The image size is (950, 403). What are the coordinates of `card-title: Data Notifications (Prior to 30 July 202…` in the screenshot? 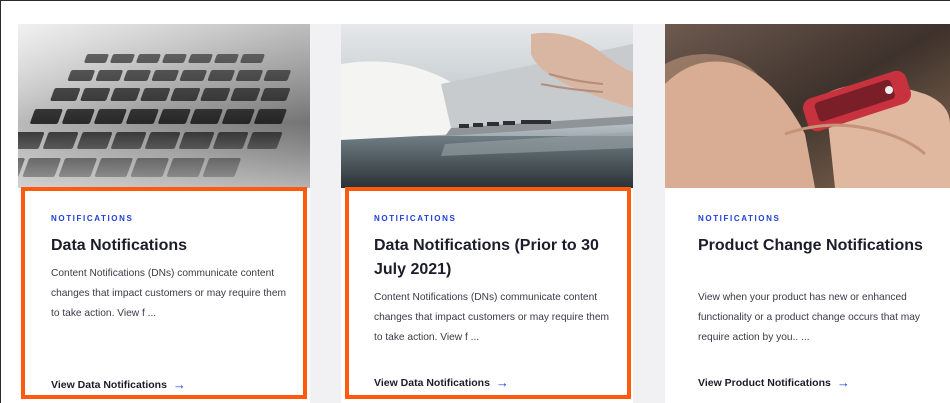 It's located at (492, 258).